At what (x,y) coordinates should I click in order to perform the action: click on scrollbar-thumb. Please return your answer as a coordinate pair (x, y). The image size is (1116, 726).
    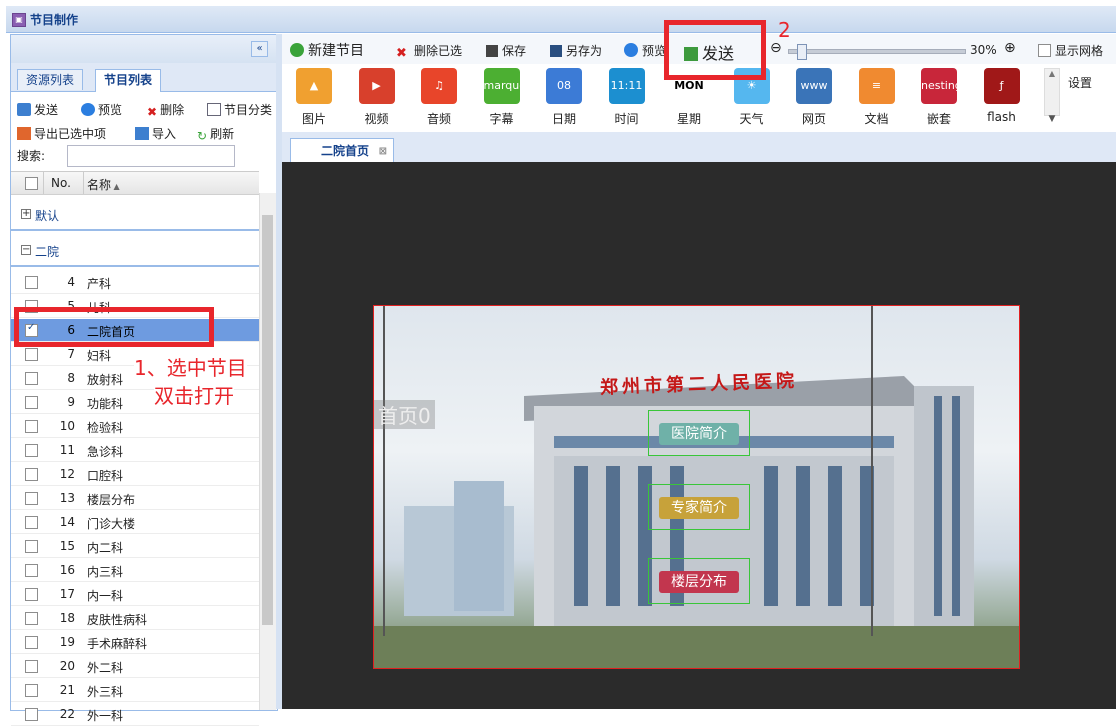
    Looking at the image, I should click on (267, 420).